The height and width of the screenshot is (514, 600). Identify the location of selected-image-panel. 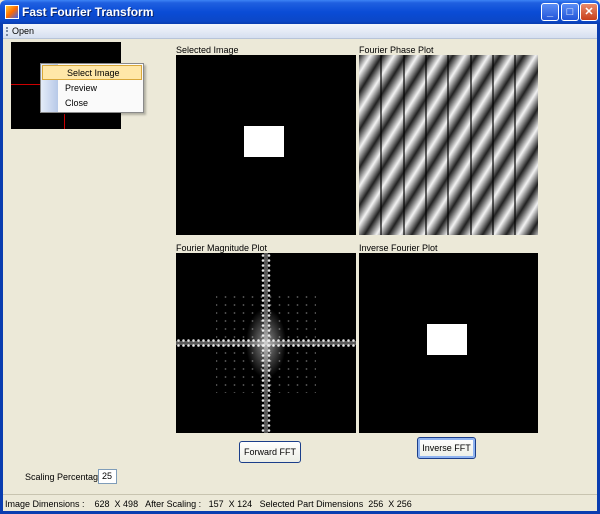
(266, 145).